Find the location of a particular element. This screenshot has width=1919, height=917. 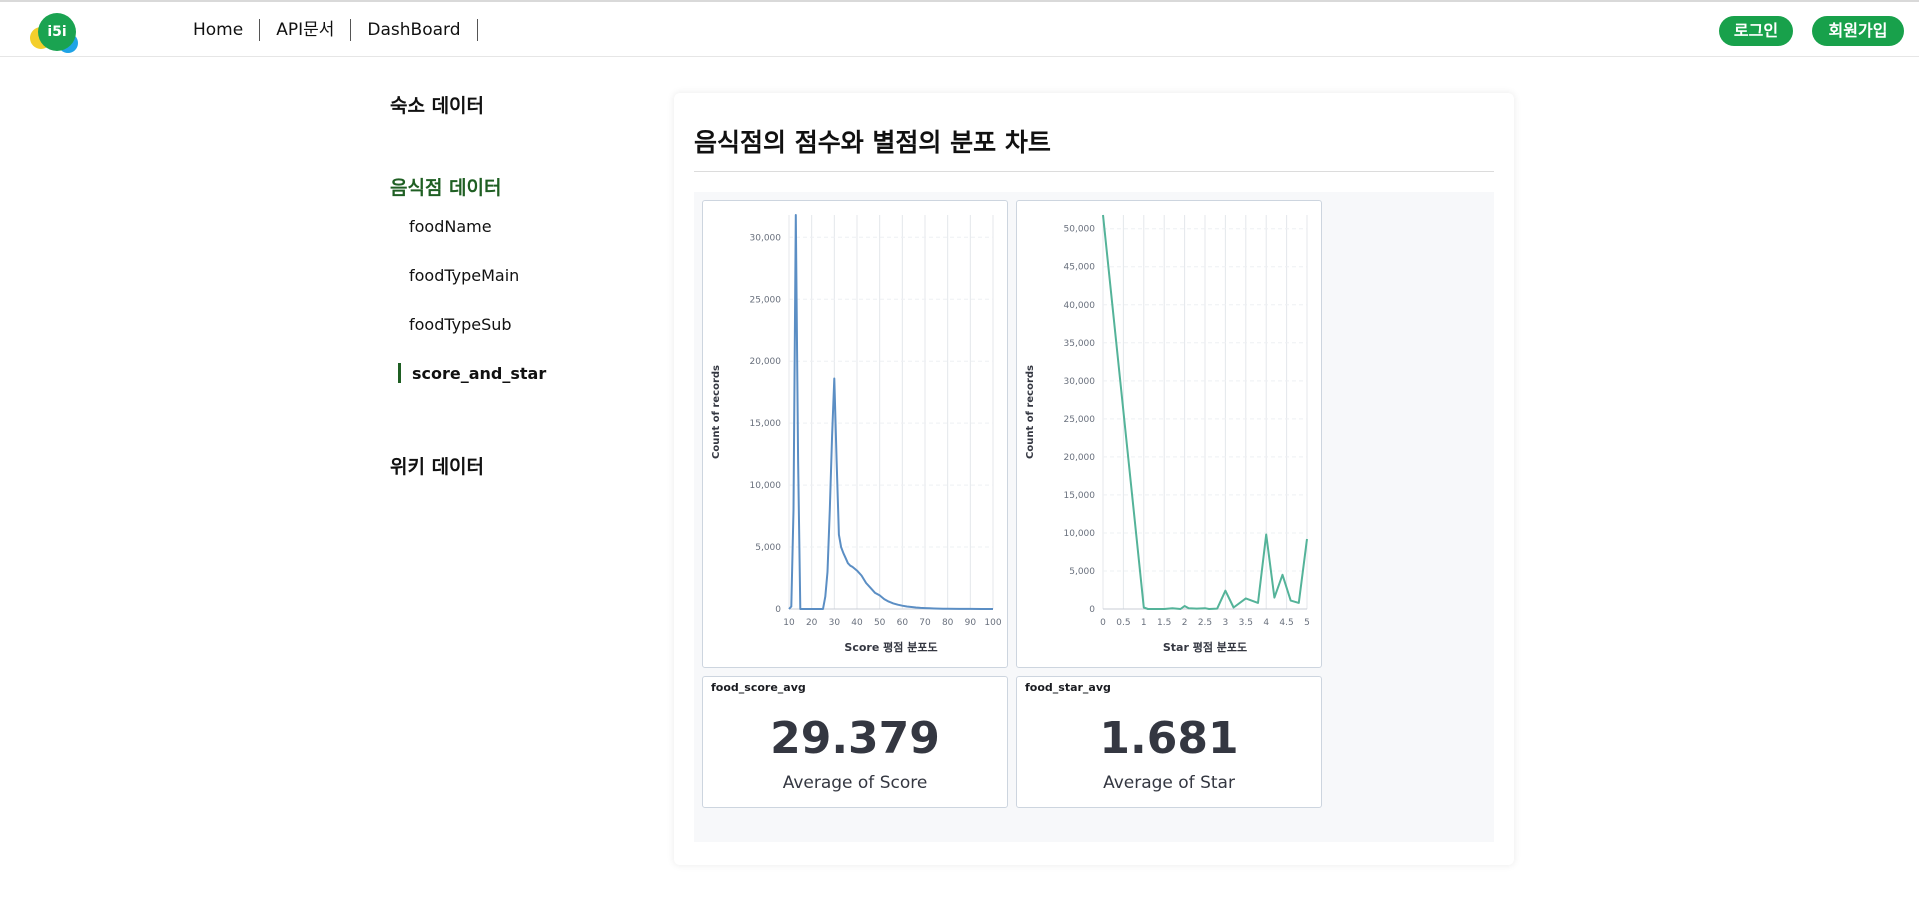

x-tick-label: 10 is located at coordinates (789, 623).